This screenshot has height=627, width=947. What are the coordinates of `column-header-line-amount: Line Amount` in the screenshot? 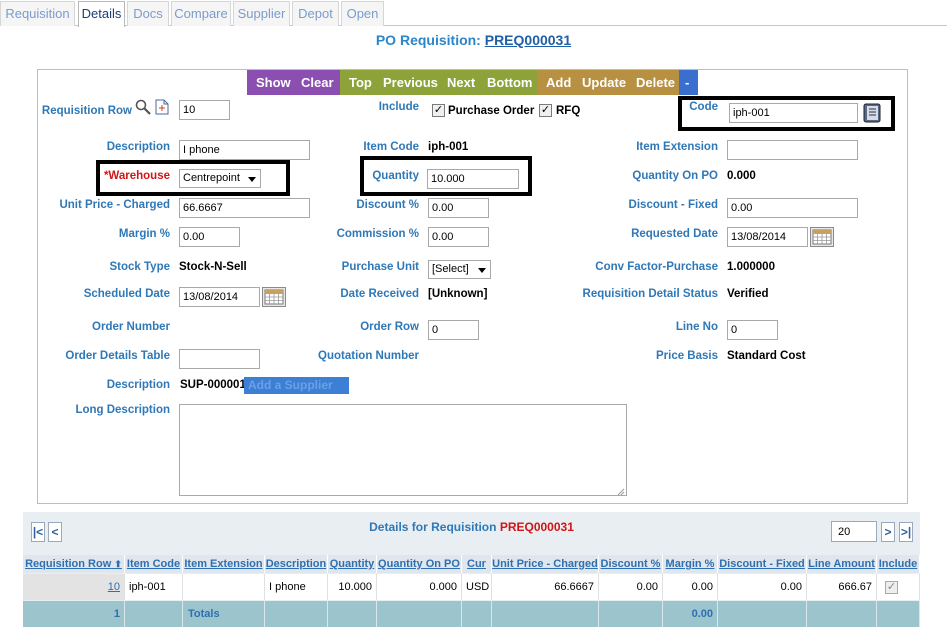 It's located at (842, 564).